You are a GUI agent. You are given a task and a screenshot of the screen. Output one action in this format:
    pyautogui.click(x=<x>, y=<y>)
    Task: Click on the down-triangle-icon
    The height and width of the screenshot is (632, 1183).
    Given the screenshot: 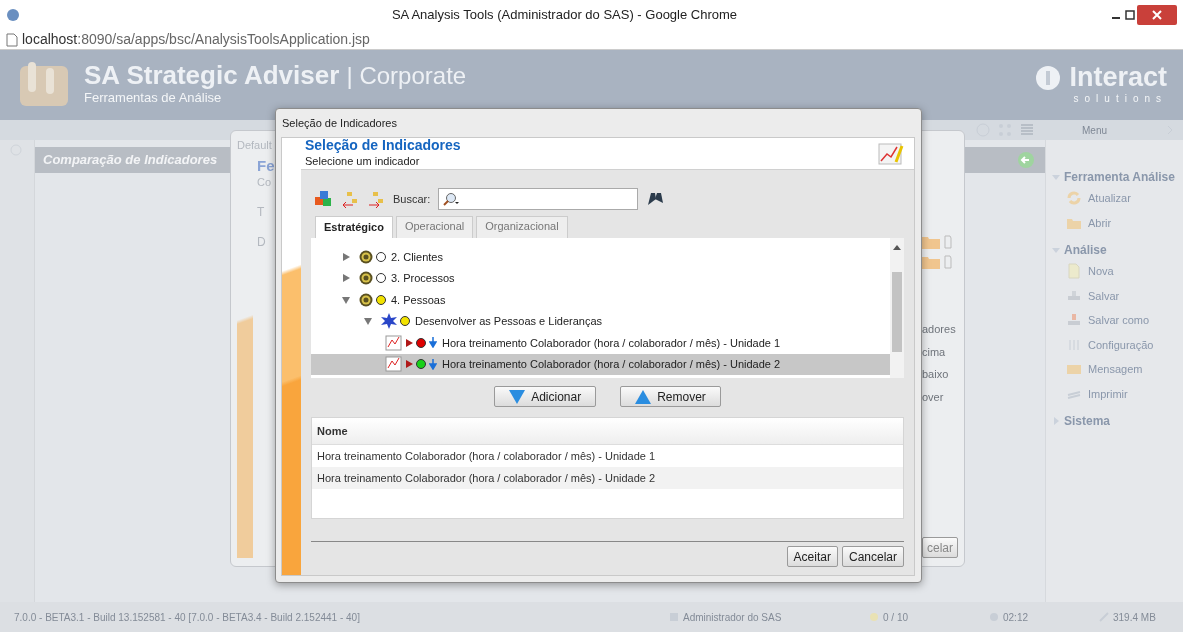 What is the action you would take?
    pyautogui.click(x=517, y=396)
    